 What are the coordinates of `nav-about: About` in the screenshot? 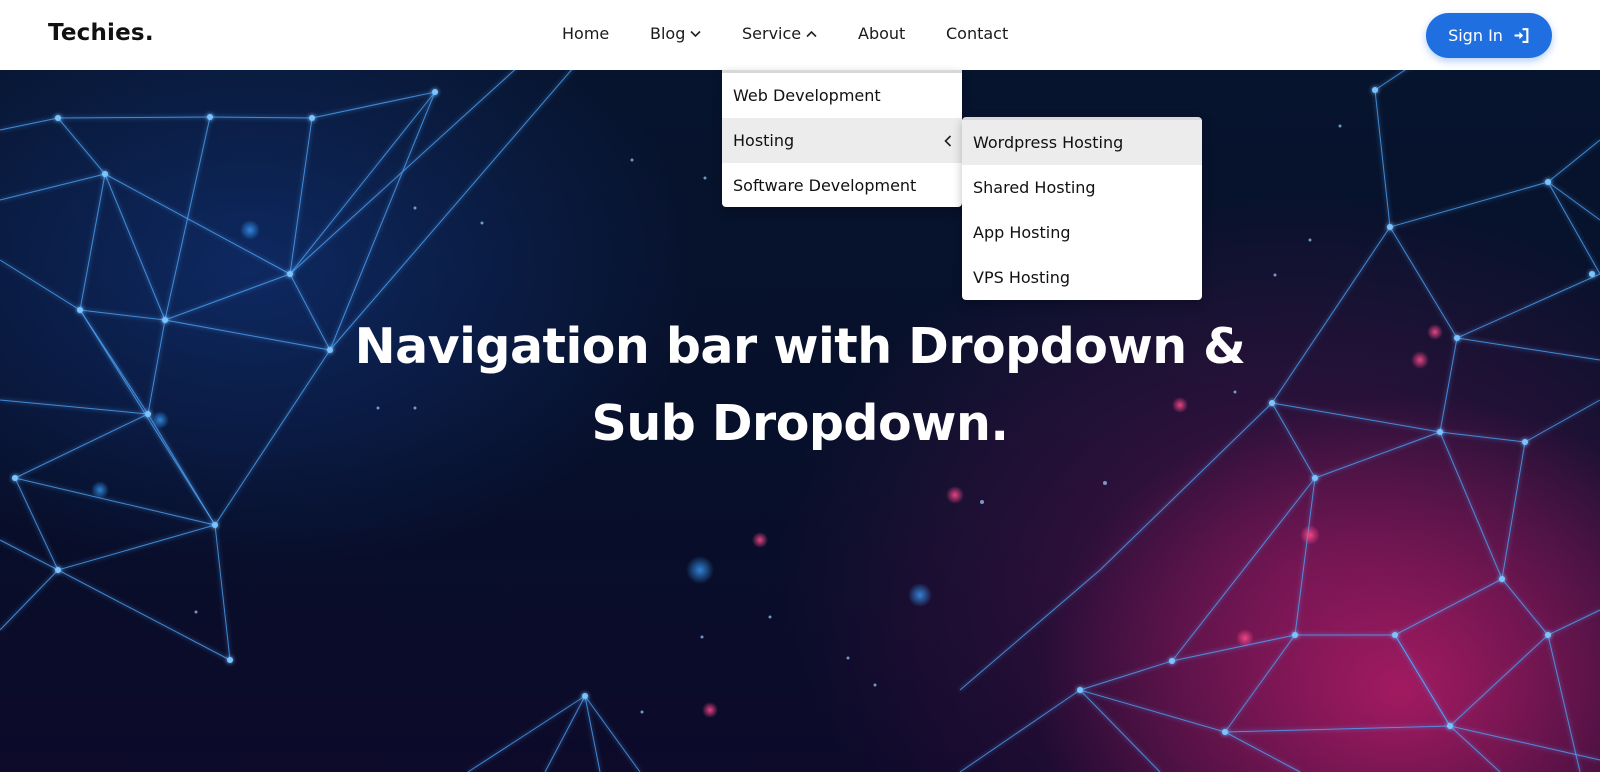 It's located at (881, 33).